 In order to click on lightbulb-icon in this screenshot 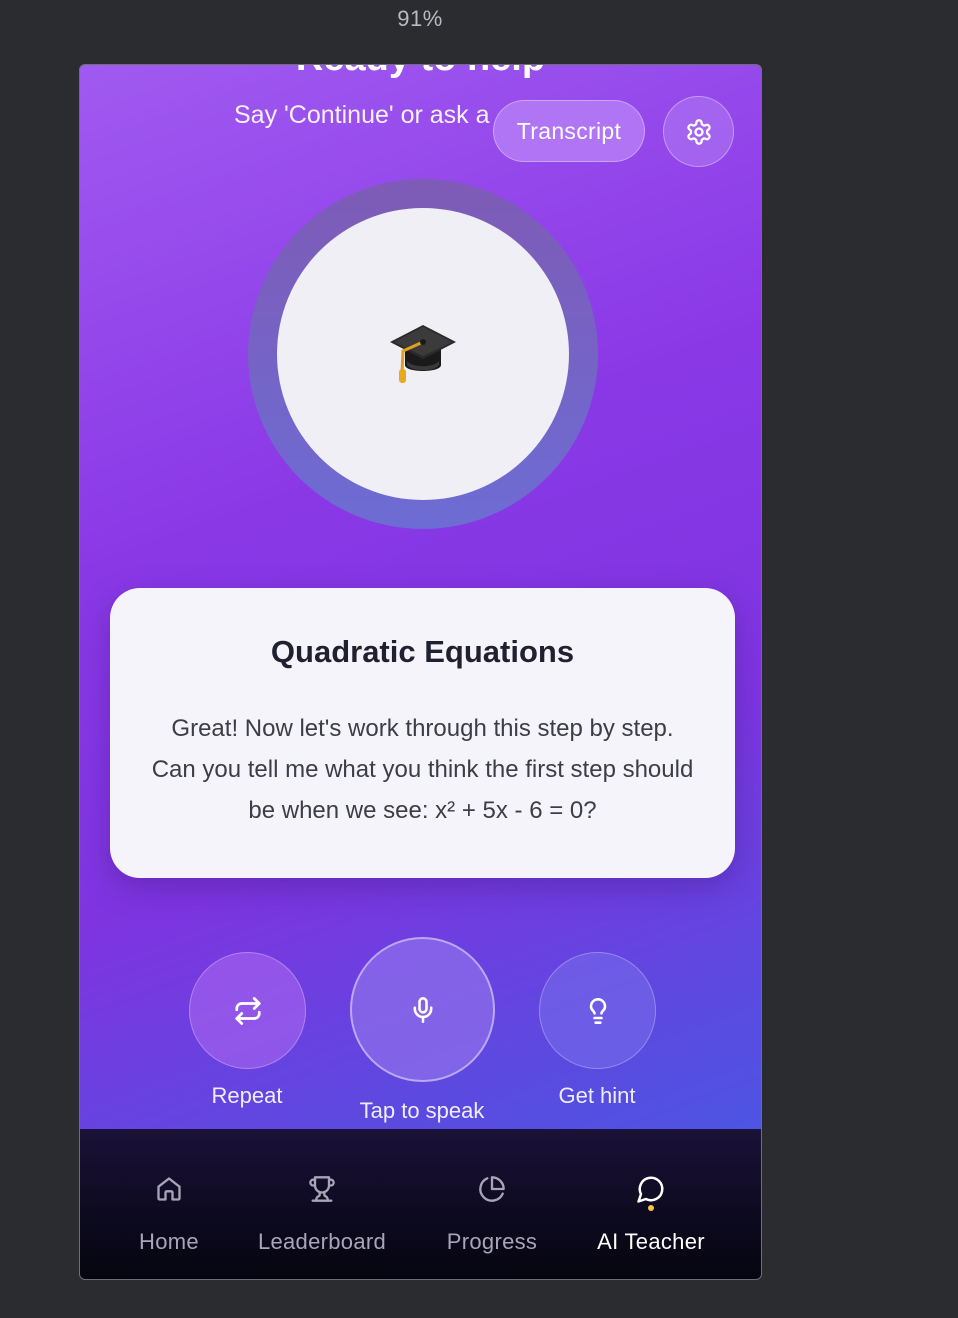, I will do `click(597, 1010)`.